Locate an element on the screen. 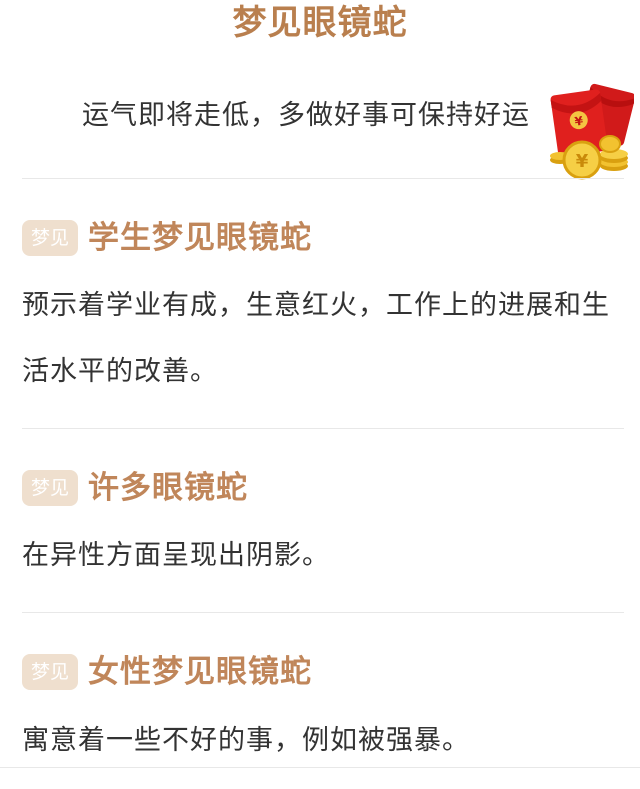 The image size is (640, 789). section-head: 梦见 学生梦见眼镜蛇 is located at coordinates (167, 238).